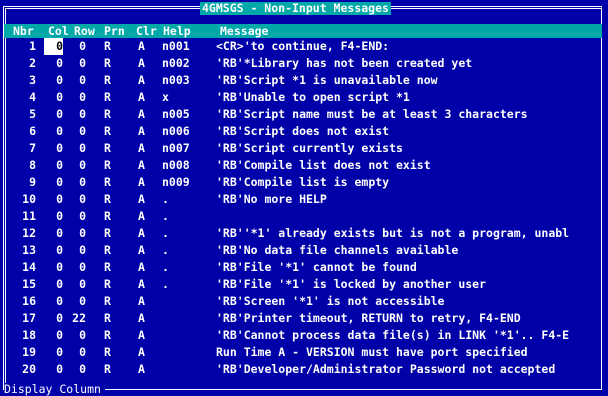 This screenshot has width=608, height=396. Describe the element at coordinates (304, 216) in the screenshot. I see `table-row: 11 0 0 R A.` at that location.